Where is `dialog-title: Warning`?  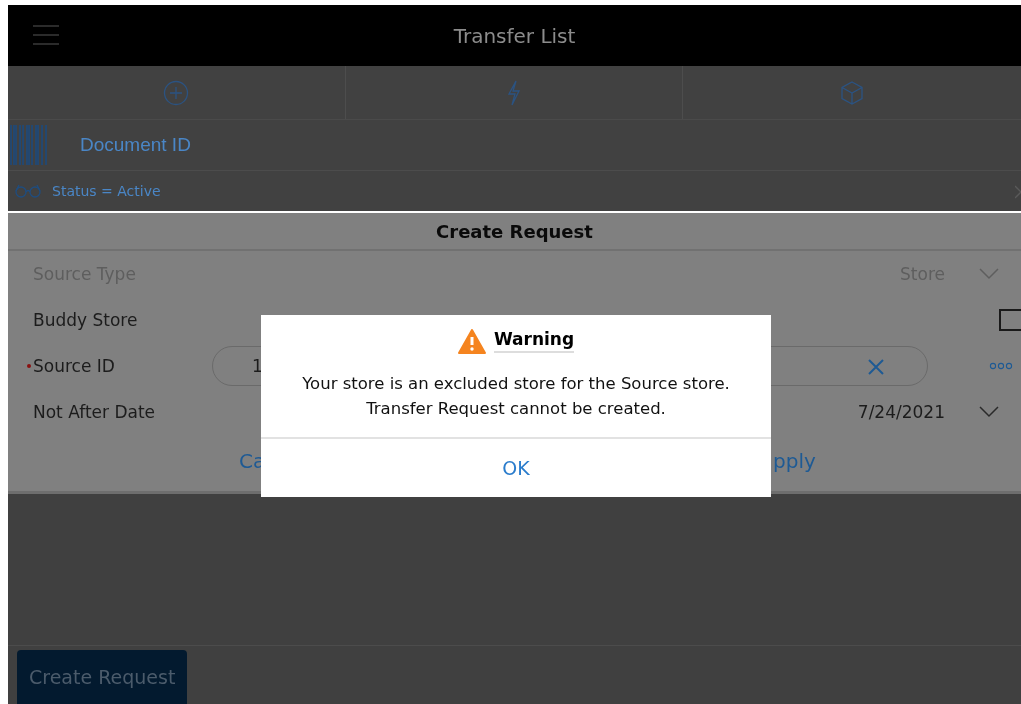
dialog-title: Warning is located at coordinates (534, 341).